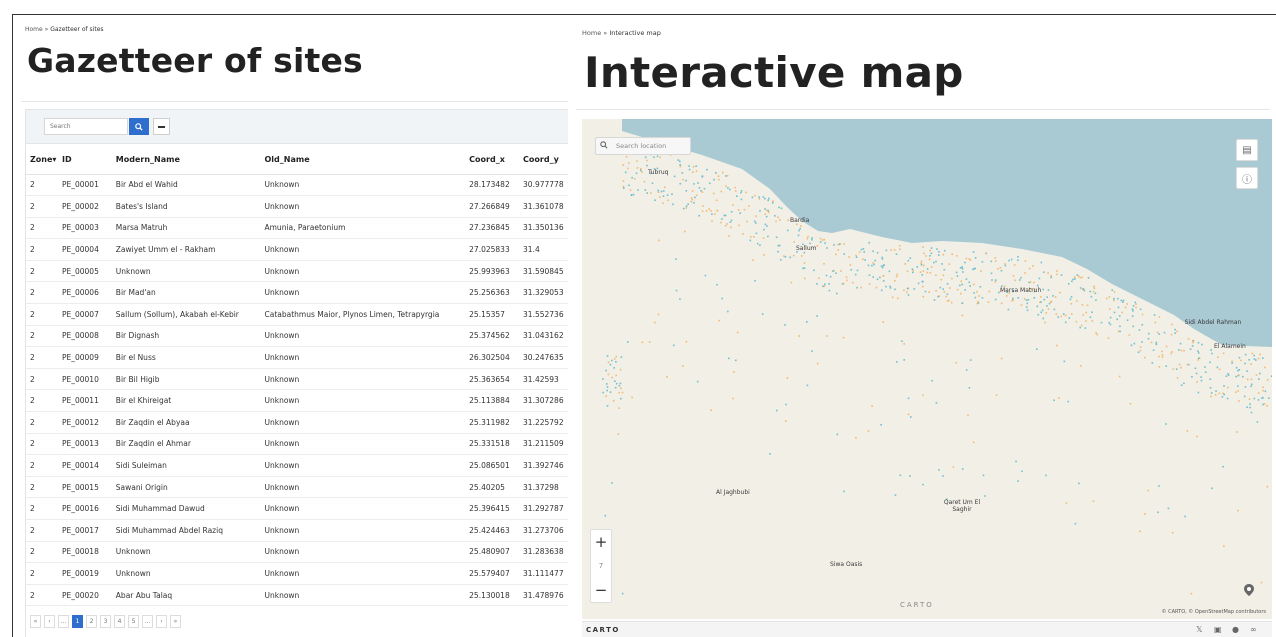  What do you see at coordinates (1253, 629) in the screenshot?
I see `link-icon: ∞` at bounding box center [1253, 629].